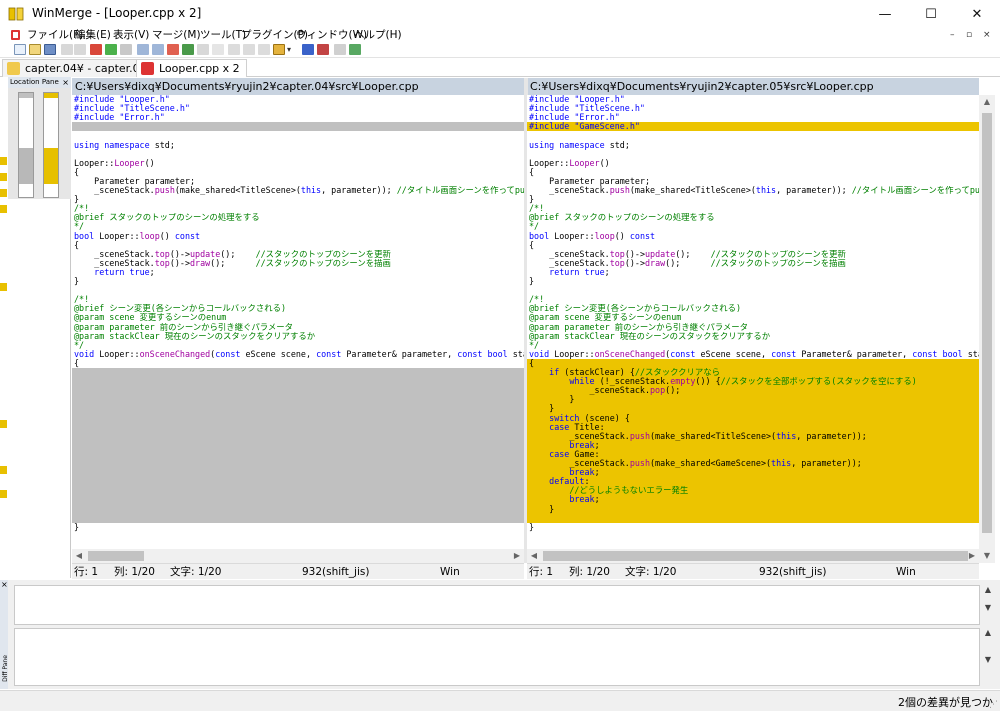 The width and height of the screenshot is (1000, 711). Describe the element at coordinates (308, 49) in the screenshot. I see `compare-icon` at that location.